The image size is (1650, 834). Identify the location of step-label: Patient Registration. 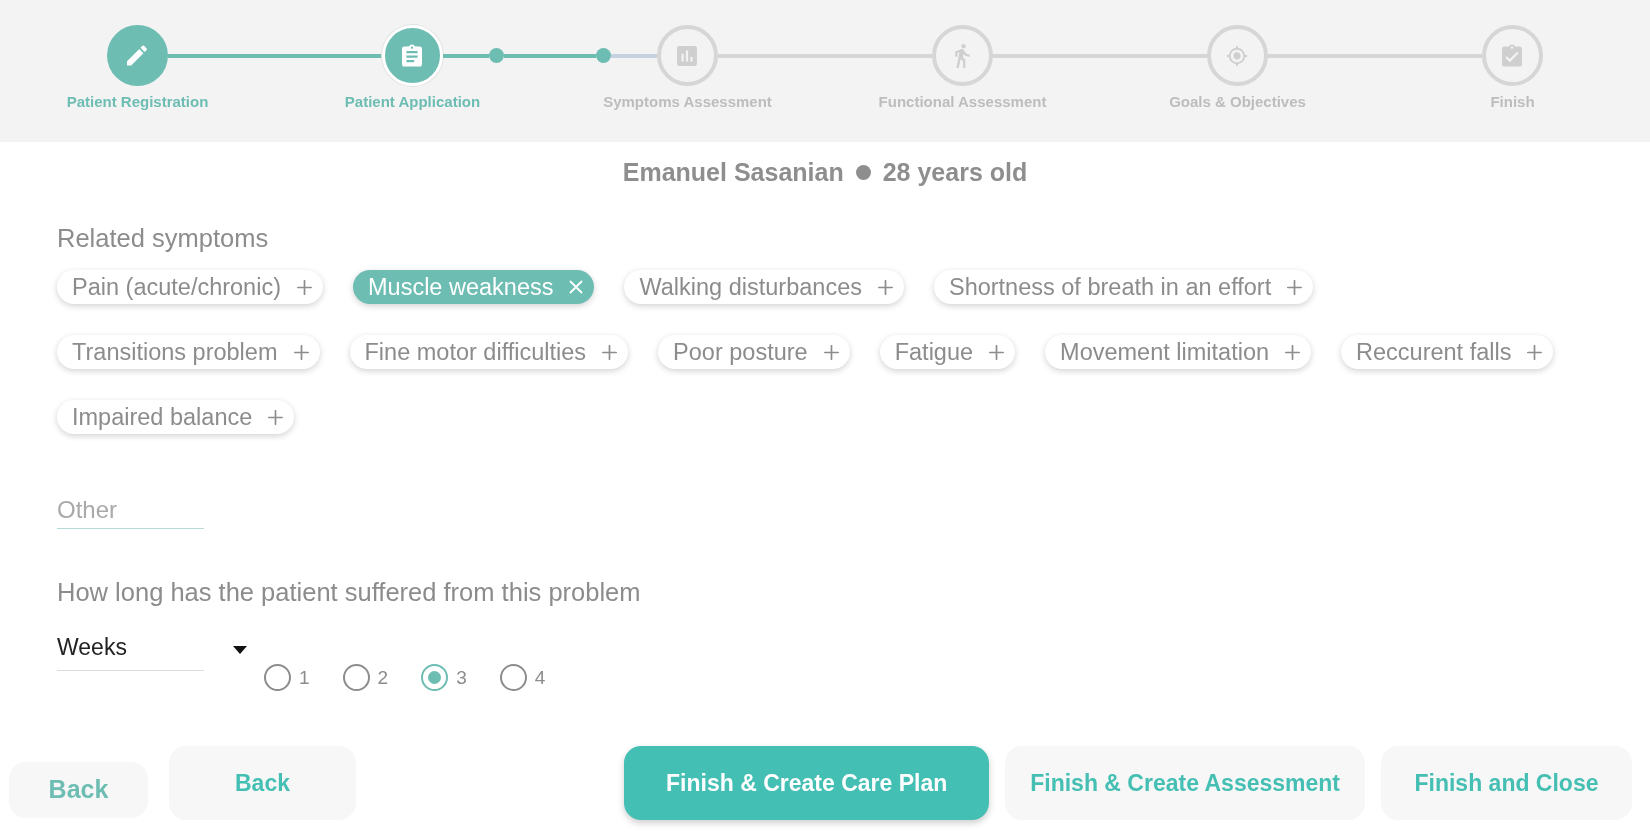
(137, 101).